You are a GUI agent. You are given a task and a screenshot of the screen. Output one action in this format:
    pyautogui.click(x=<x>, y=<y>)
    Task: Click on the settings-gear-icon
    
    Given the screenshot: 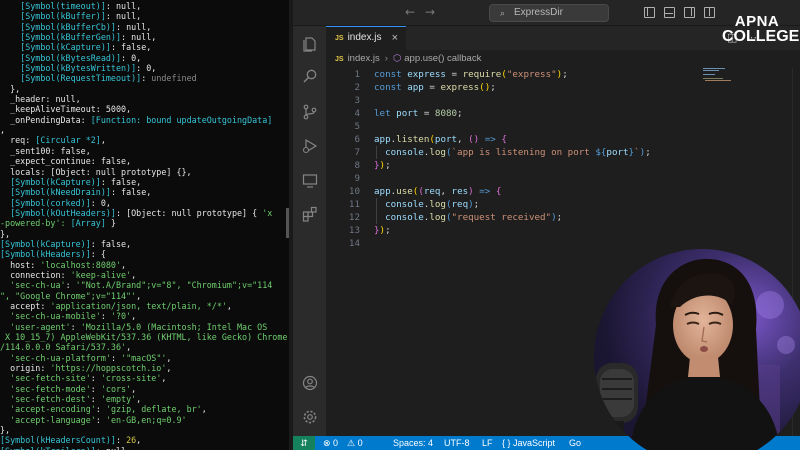 What is the action you would take?
    pyautogui.click(x=310, y=417)
    